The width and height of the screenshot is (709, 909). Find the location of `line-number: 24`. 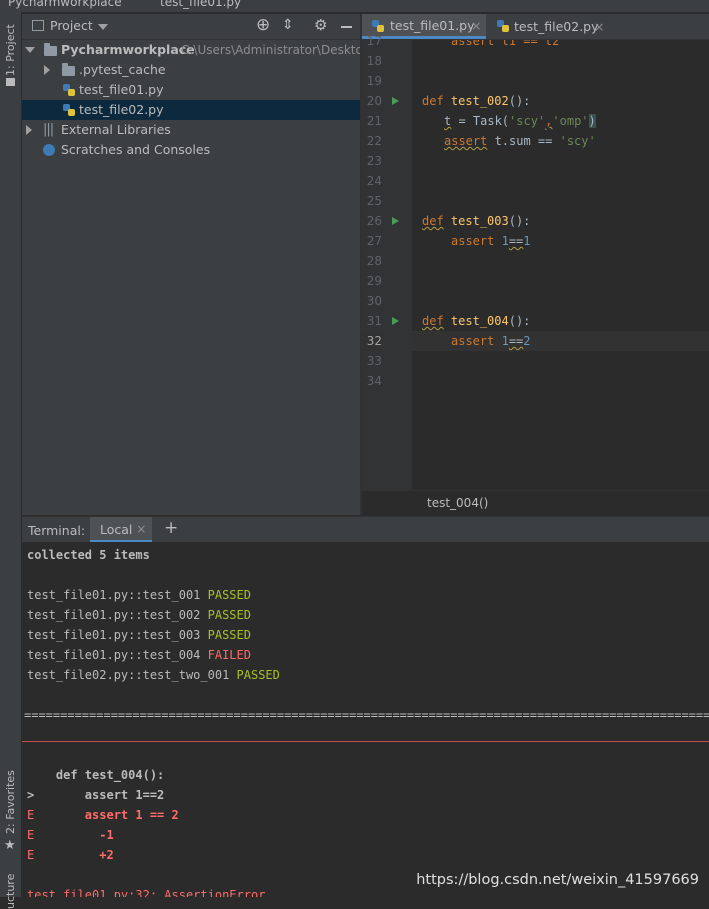

line-number: 24 is located at coordinates (374, 181).